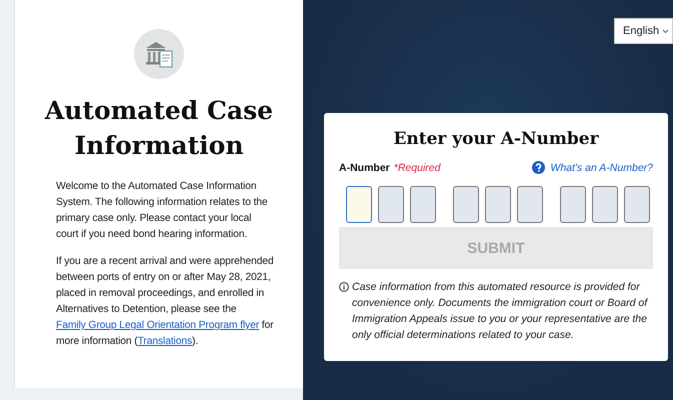 The image size is (673, 400). Describe the element at coordinates (159, 128) in the screenshot. I see `page-title: Automated Case Information` at that location.